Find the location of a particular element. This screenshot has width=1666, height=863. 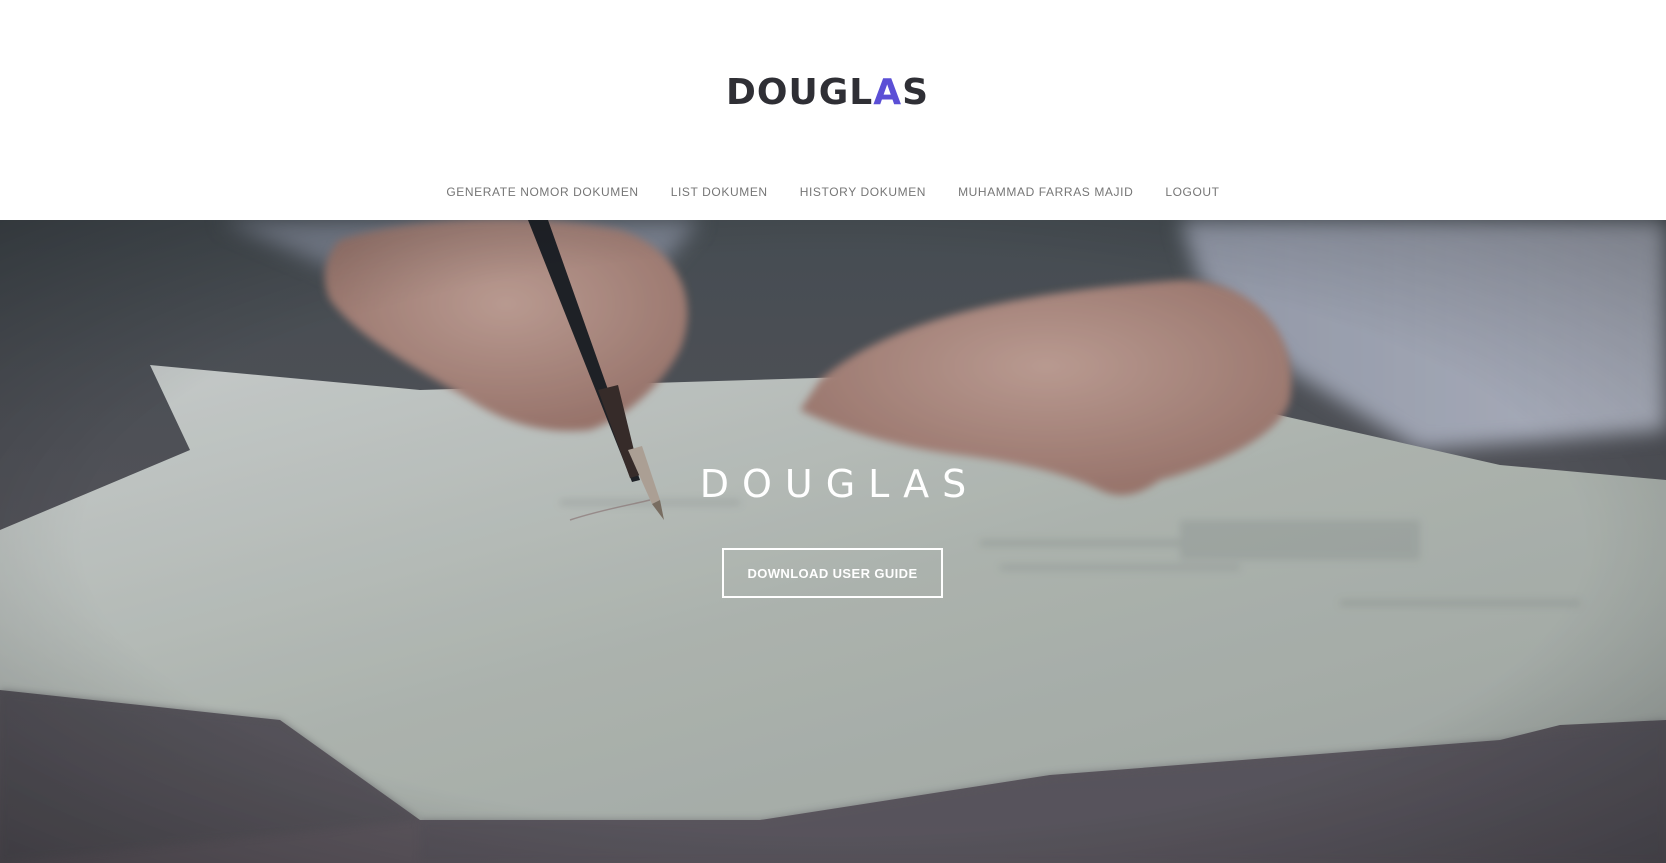

nav-logout: LOGOUT is located at coordinates (1192, 192).